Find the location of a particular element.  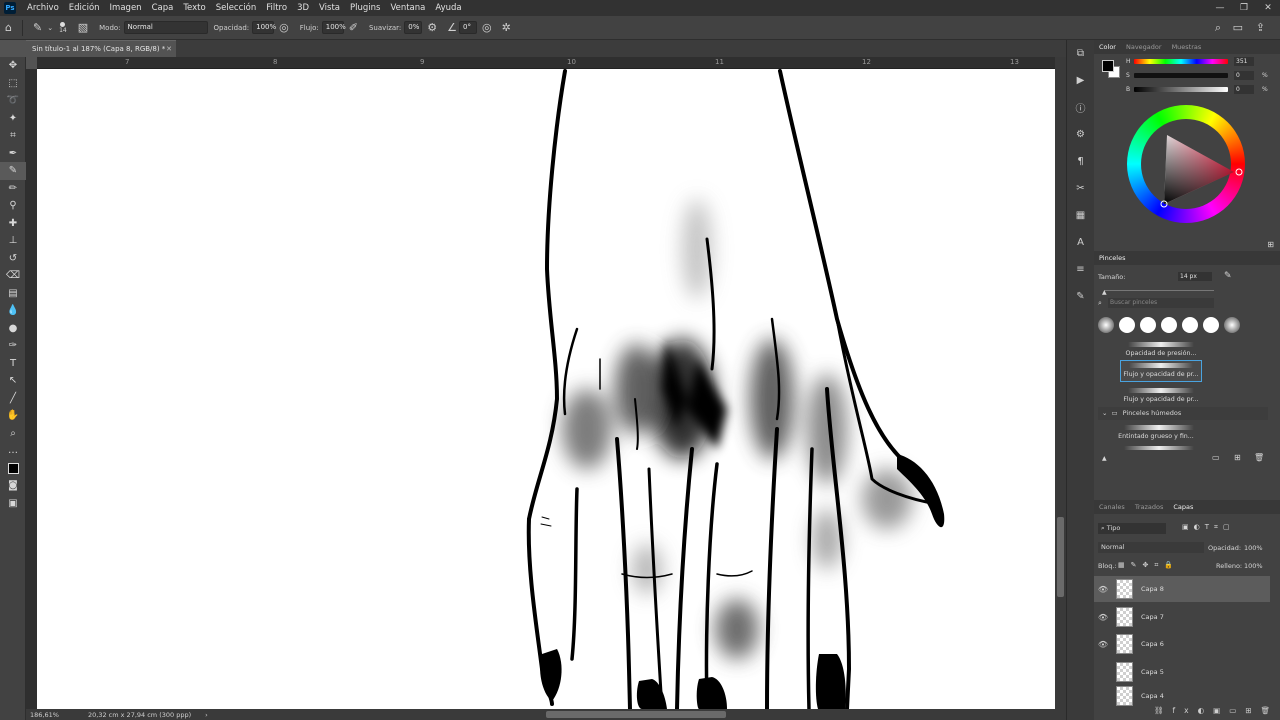

layer-filter-select: ⌕ Tipo is located at coordinates (1132, 528).